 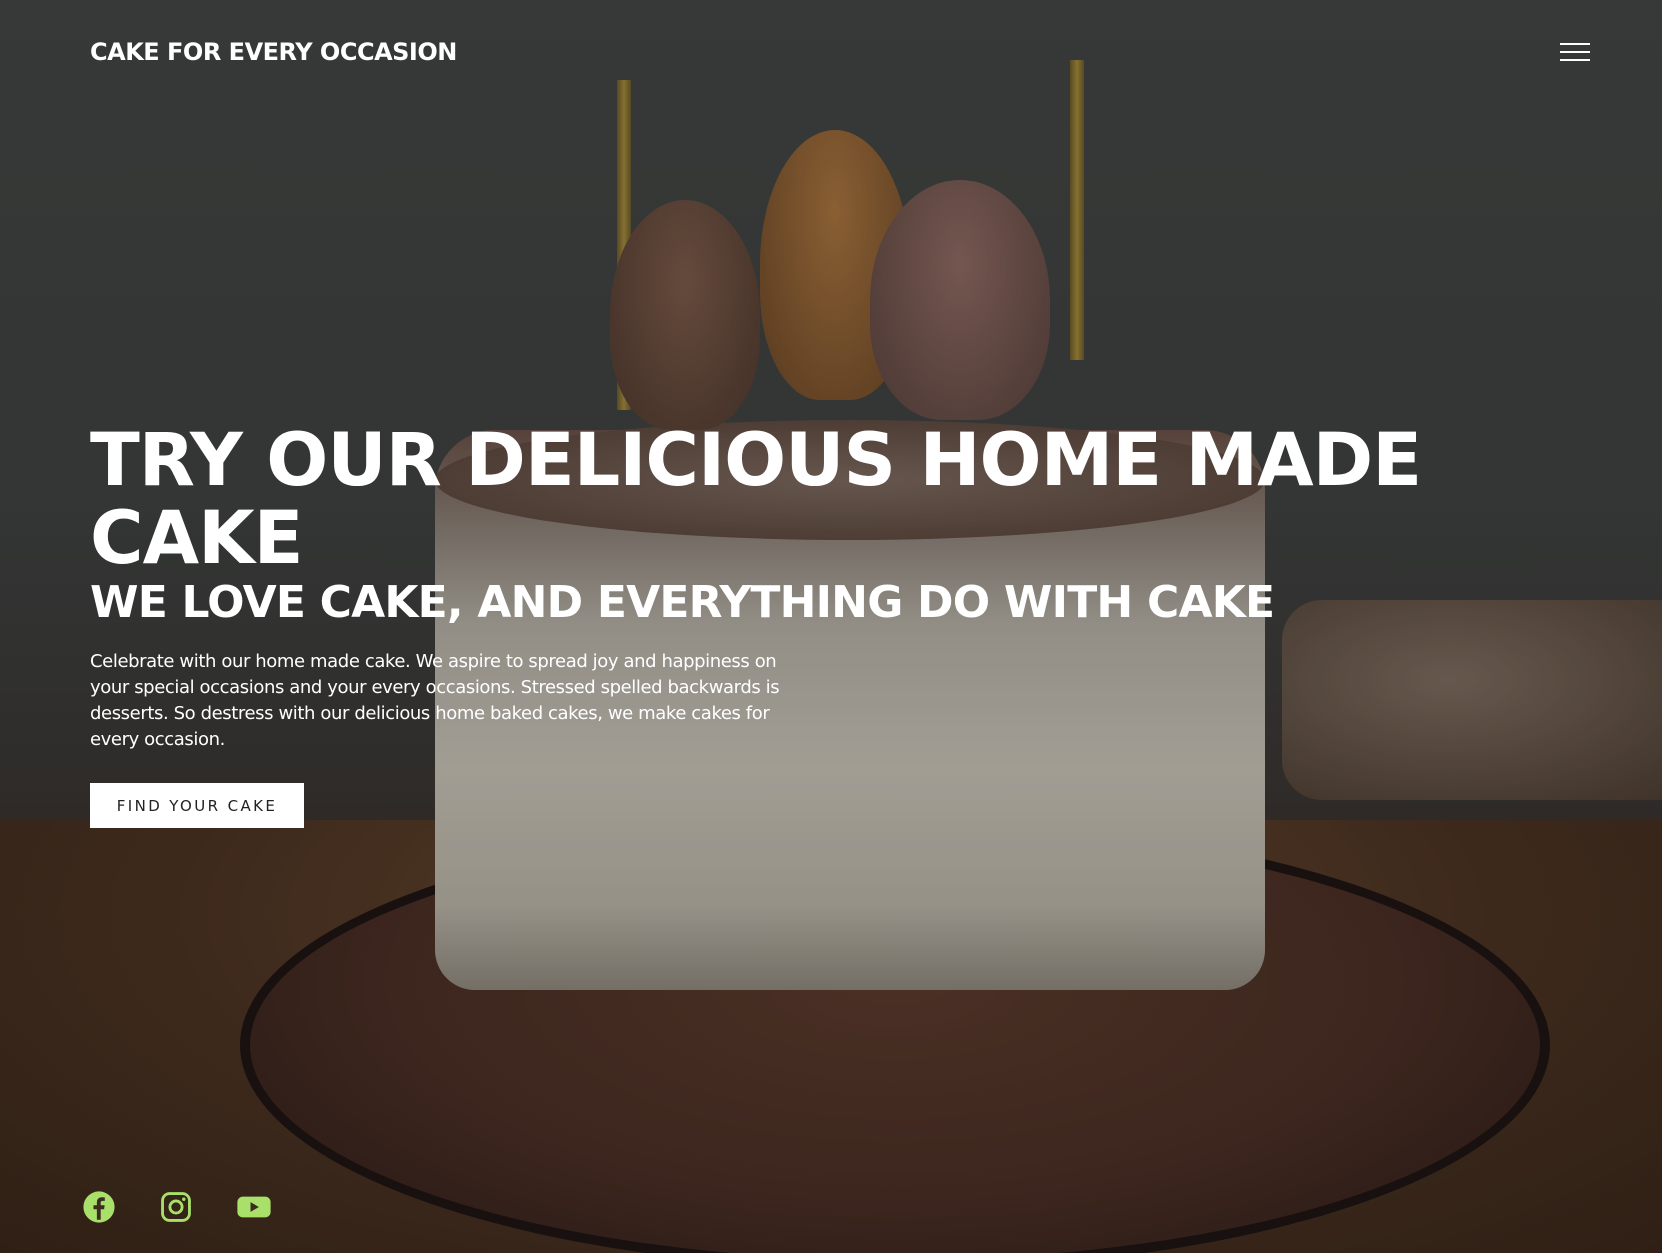 What do you see at coordinates (253, 1207) in the screenshot?
I see `youtube-icon` at bounding box center [253, 1207].